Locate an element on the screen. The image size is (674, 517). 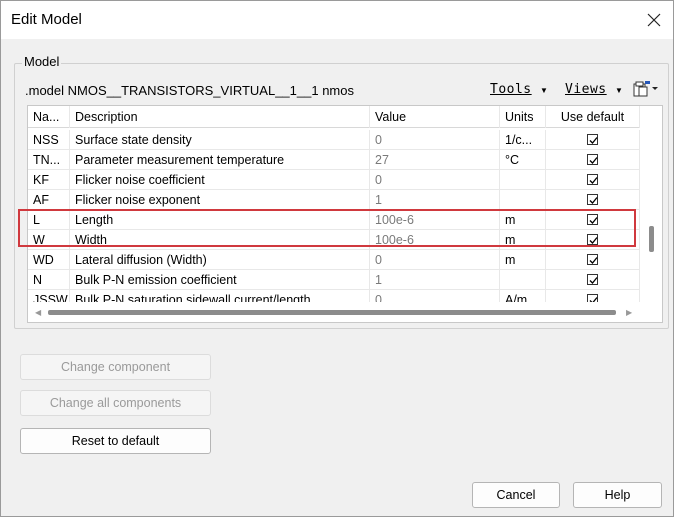
table-row: N Bulk P-N emission coefficient 1 is located at coordinates (334, 280).